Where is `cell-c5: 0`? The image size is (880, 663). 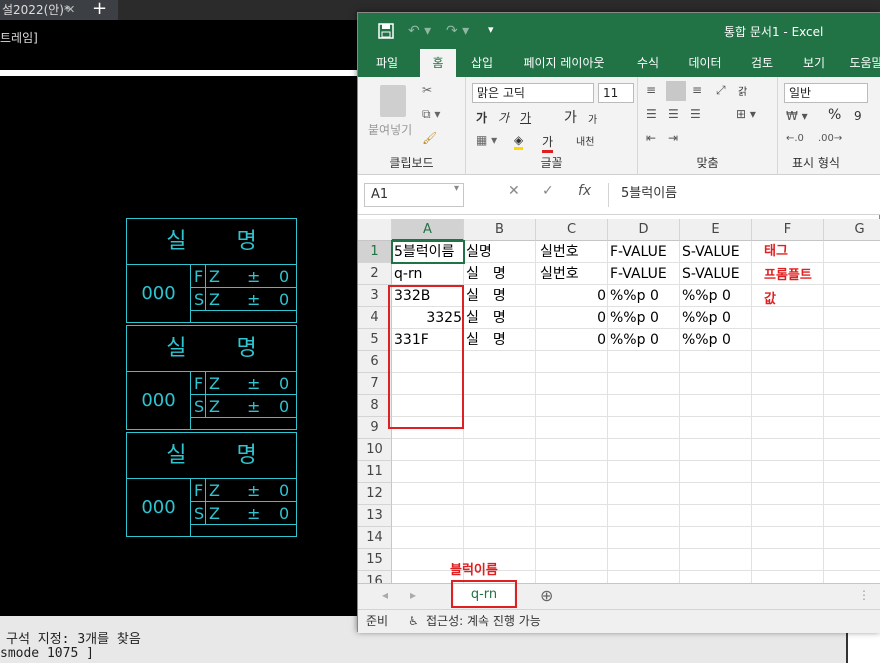
cell-c5: 0 is located at coordinates (572, 340).